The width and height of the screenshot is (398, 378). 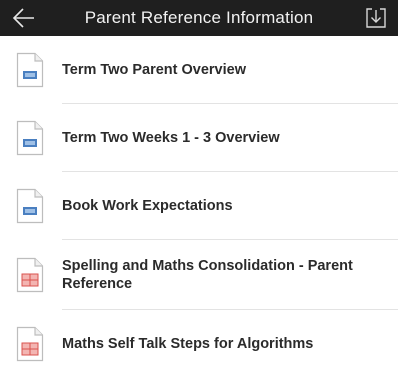 I want to click on list-item-label: Book Work Expectations, so click(x=147, y=206).